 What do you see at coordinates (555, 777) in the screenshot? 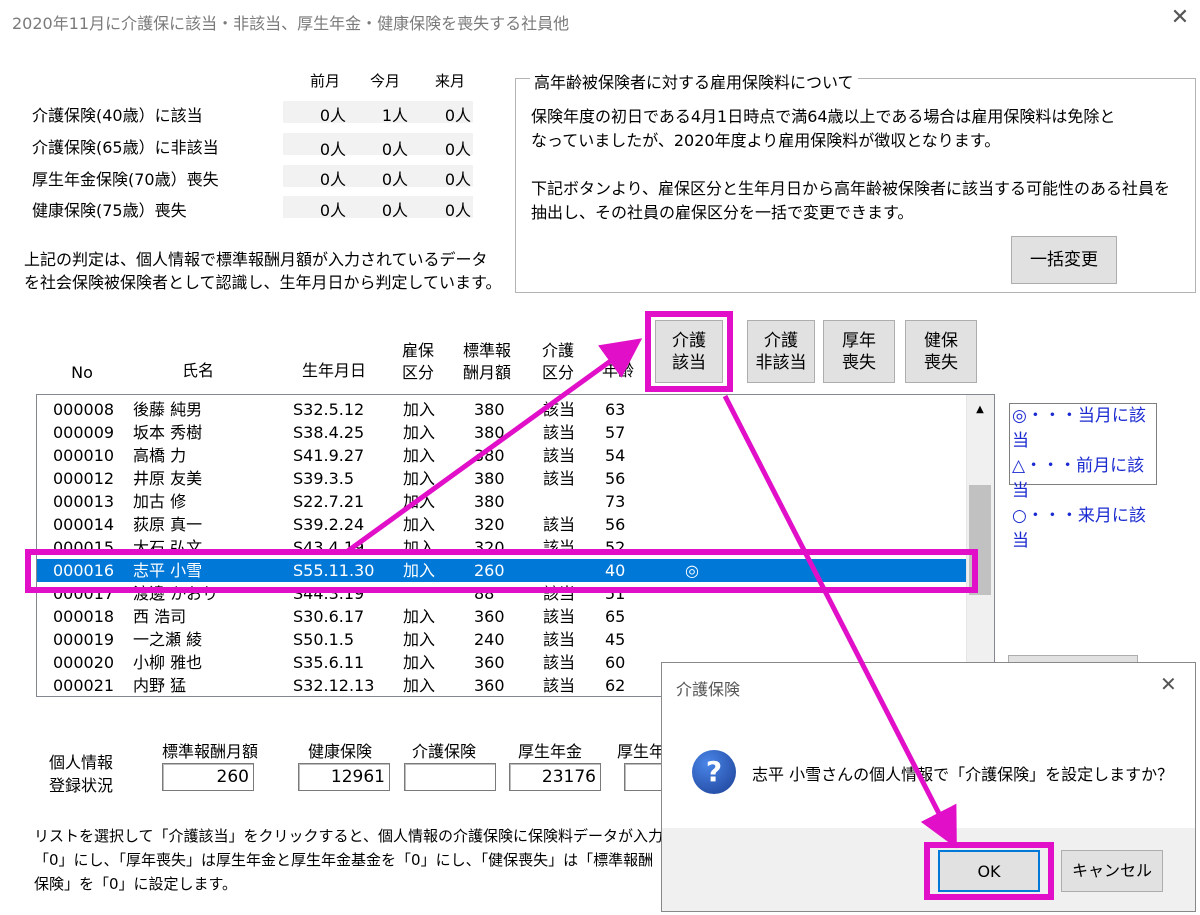
I see `pension-field: 23176` at bounding box center [555, 777].